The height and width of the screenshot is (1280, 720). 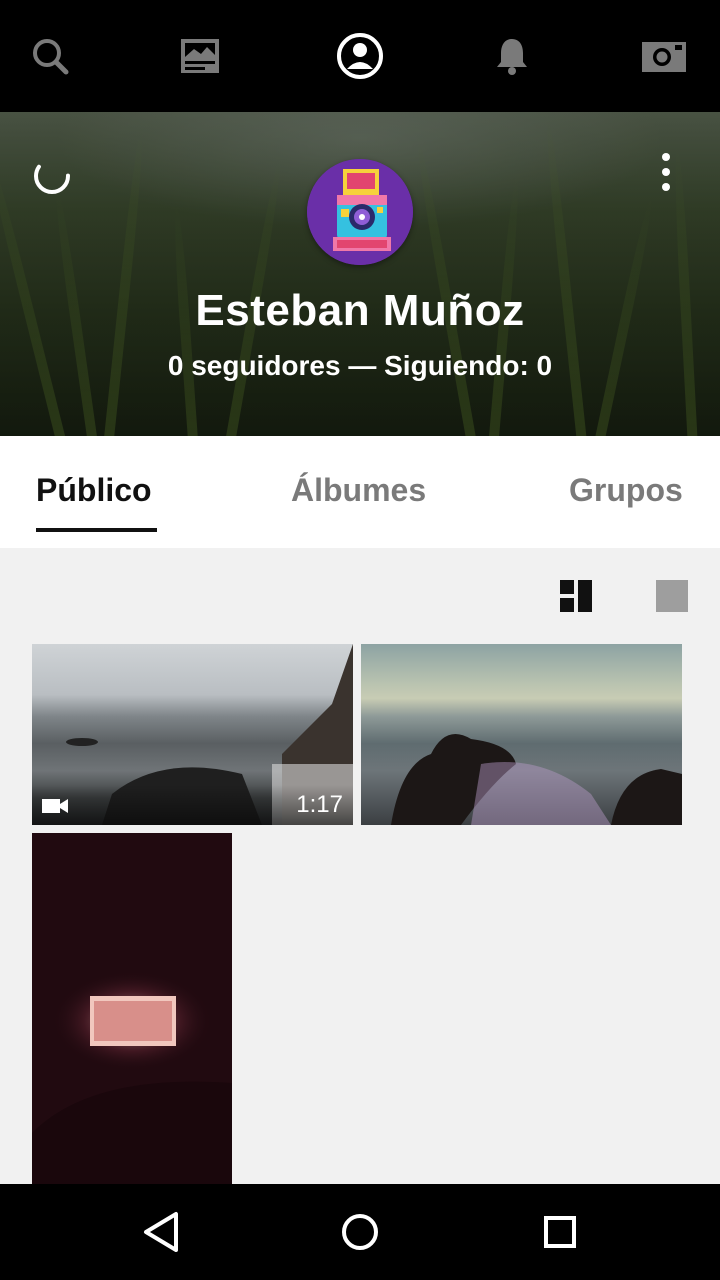 I want to click on nav-search-button, so click(x=50, y=56).